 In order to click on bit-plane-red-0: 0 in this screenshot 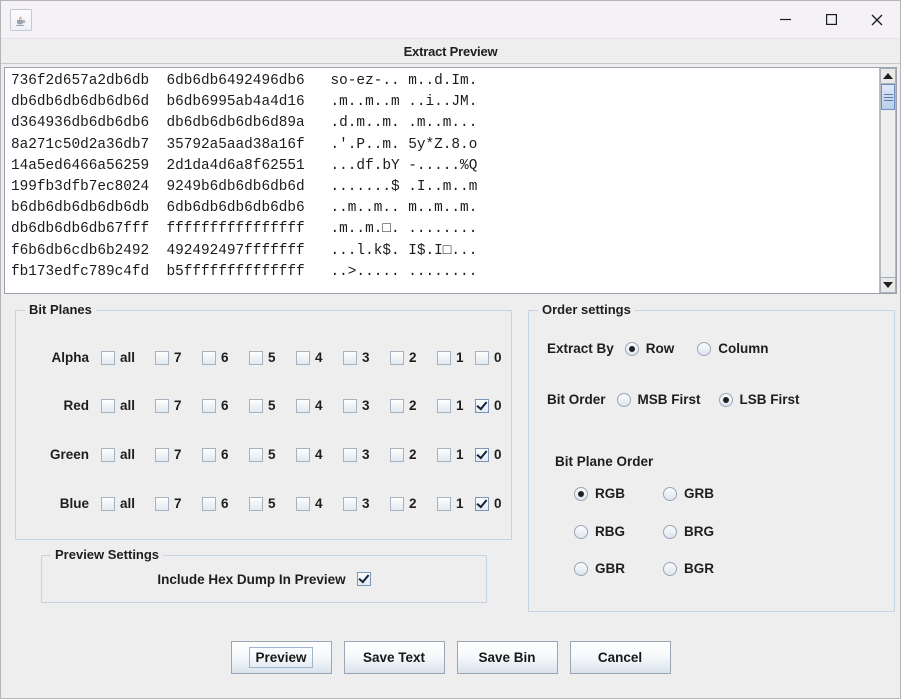, I will do `click(488, 405)`.